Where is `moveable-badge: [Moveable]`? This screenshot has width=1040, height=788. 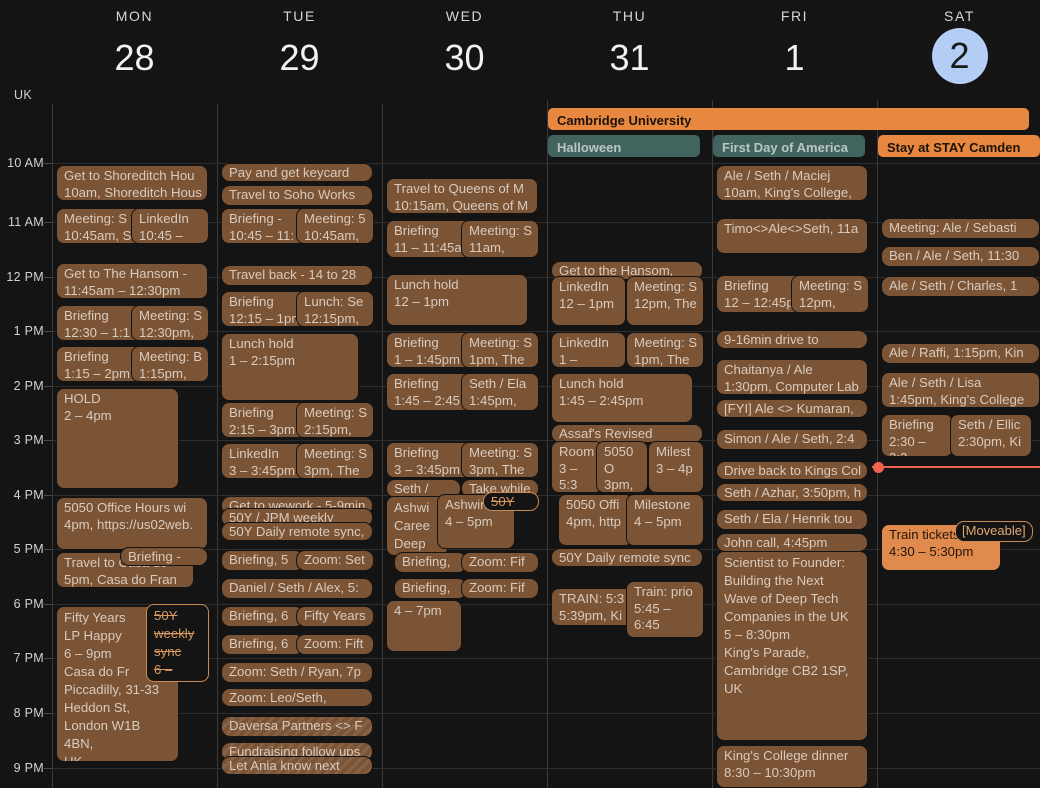
moveable-badge: [Moveable] is located at coordinates (994, 531).